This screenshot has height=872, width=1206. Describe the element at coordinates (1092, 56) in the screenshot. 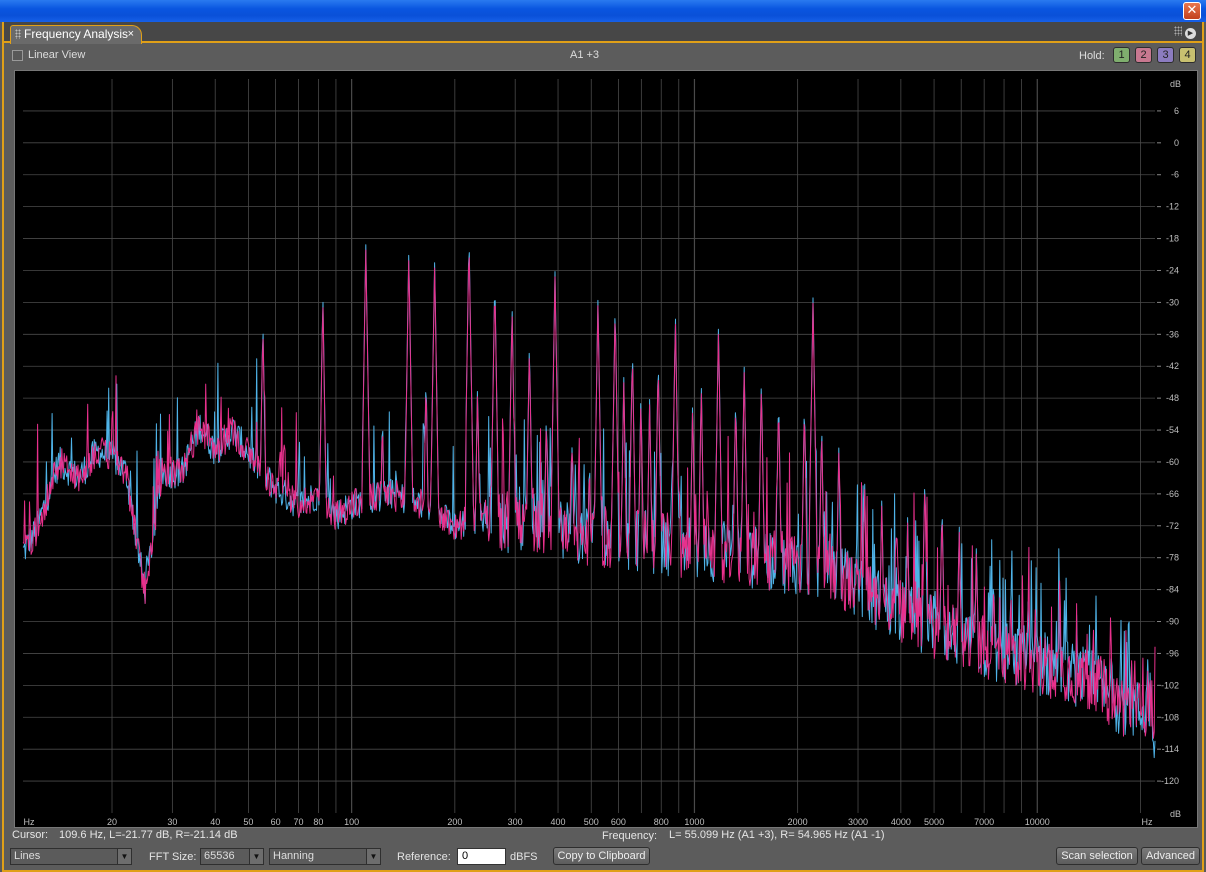

I see `hold-label: Hold:` at that location.